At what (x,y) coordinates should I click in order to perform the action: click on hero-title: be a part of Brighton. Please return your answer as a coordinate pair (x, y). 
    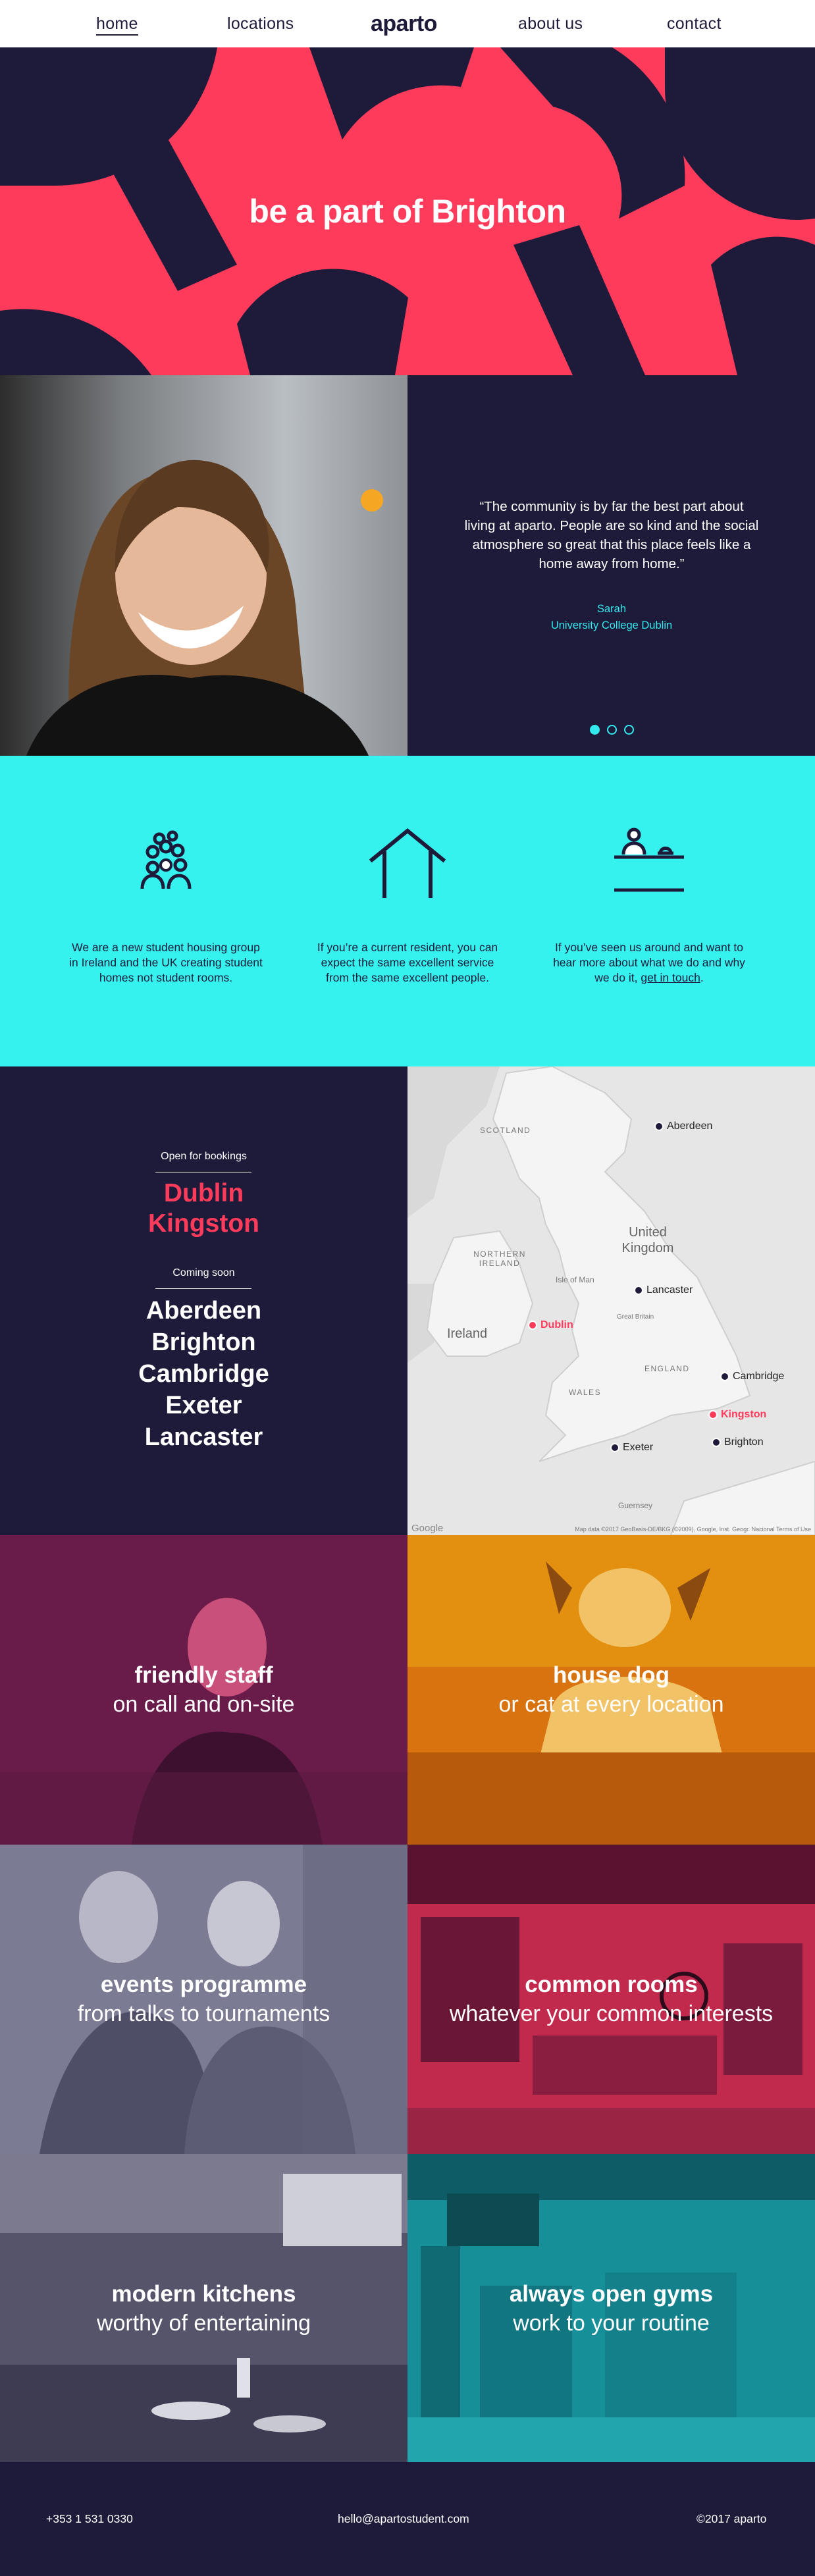
    Looking at the image, I should click on (407, 211).